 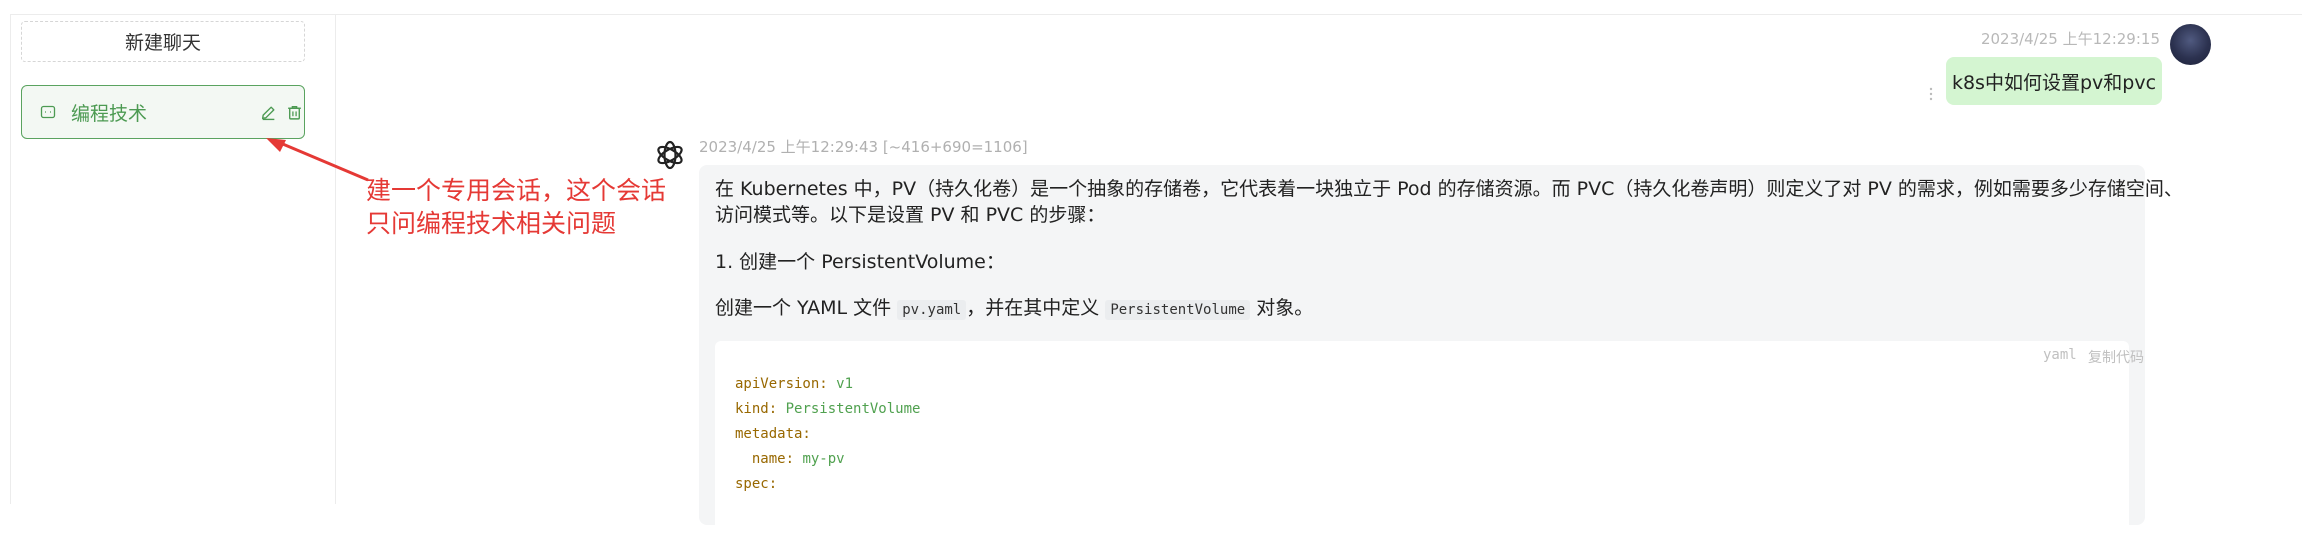 What do you see at coordinates (932, 310) in the screenshot?
I see `inline-code-filename: pv.yaml` at bounding box center [932, 310].